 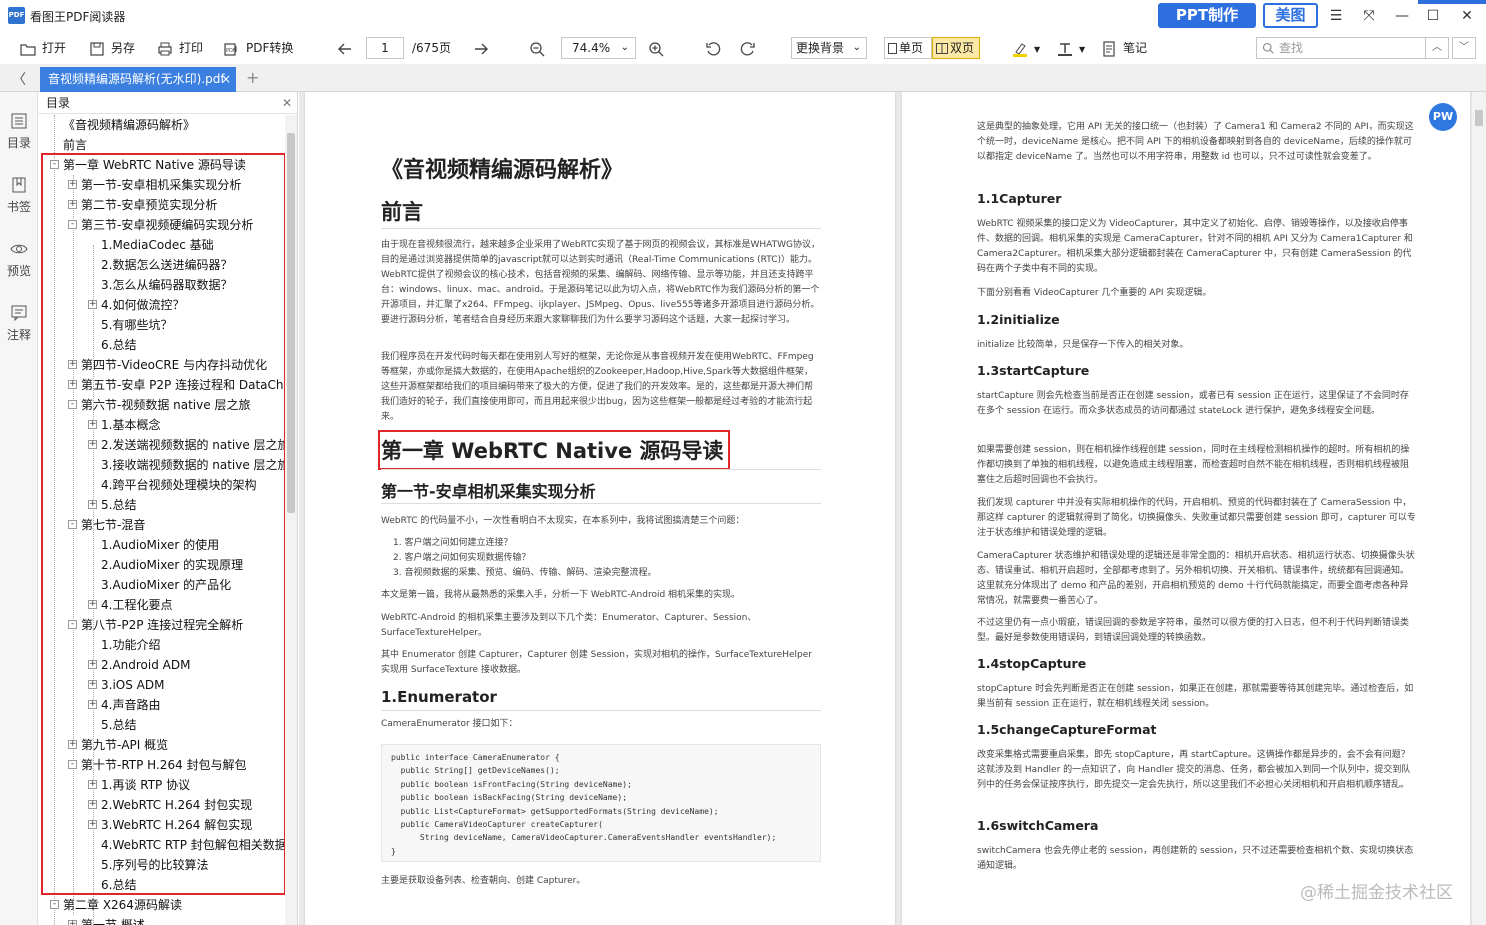 What do you see at coordinates (287, 103) in the screenshot?
I see `close-icon: ✕` at bounding box center [287, 103].